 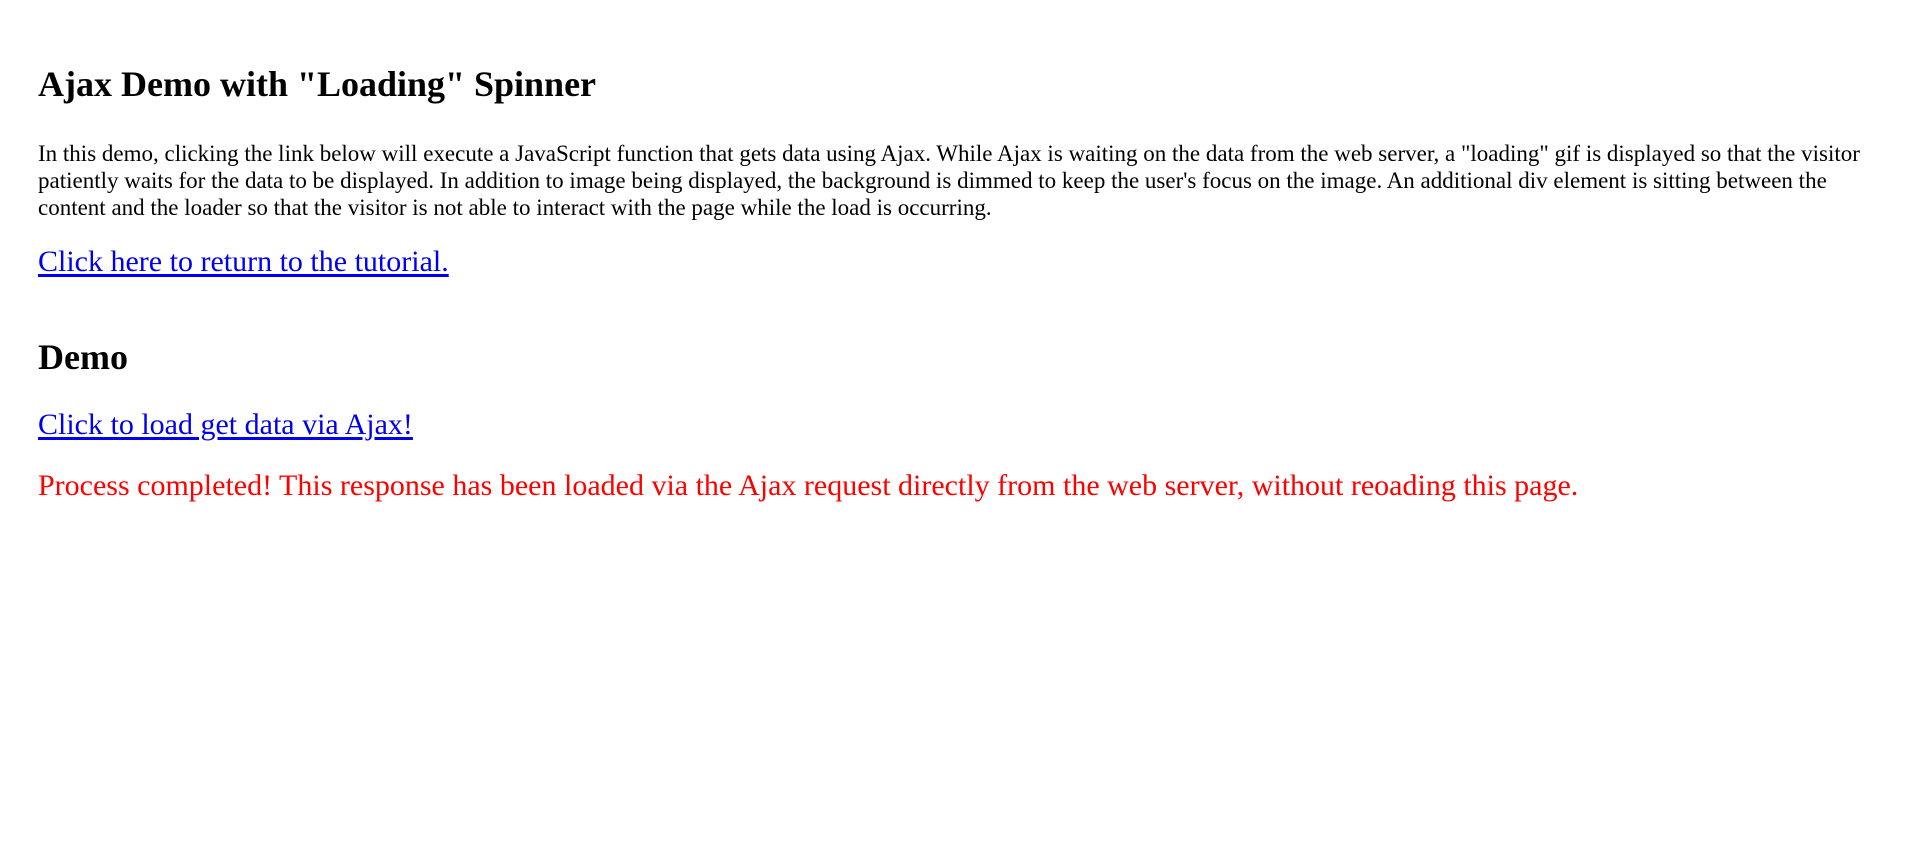 What do you see at coordinates (83, 357) in the screenshot?
I see `demo-section-title: Demo` at bounding box center [83, 357].